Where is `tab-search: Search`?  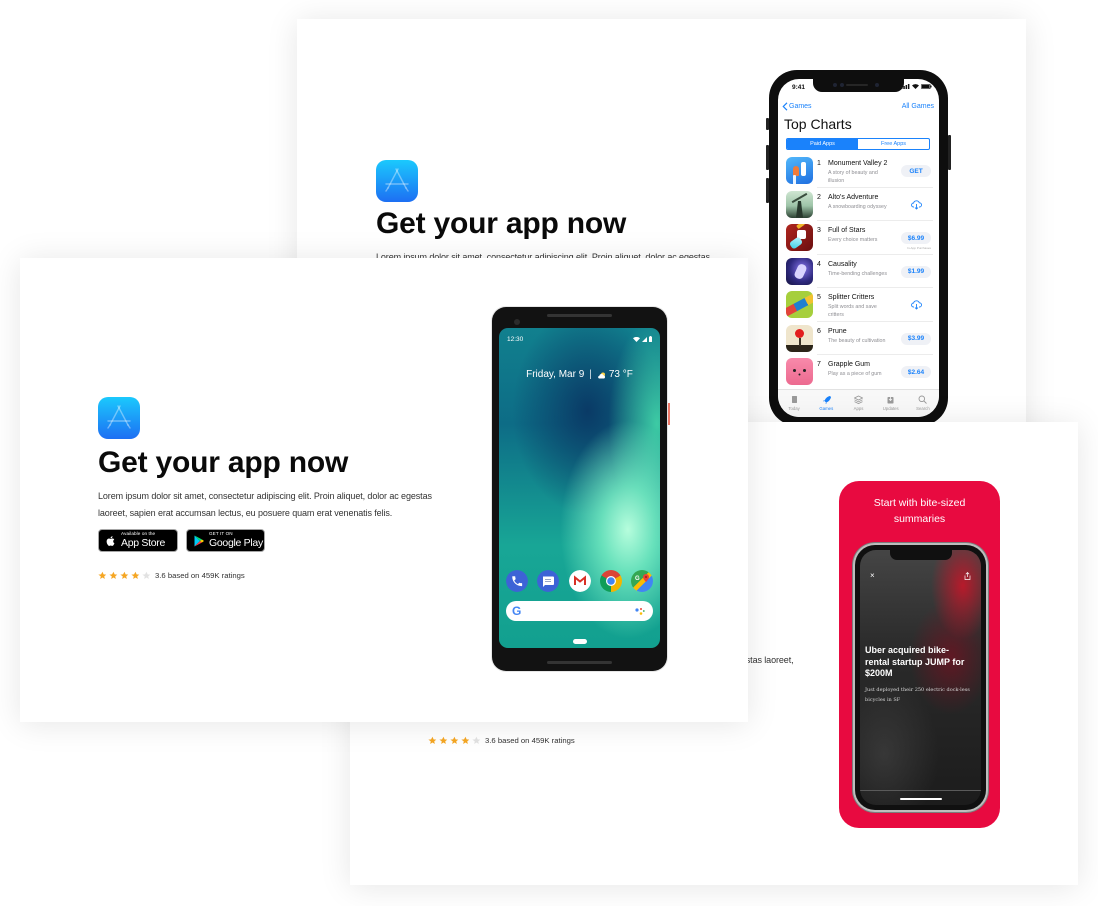 tab-search: Search is located at coordinates (923, 403).